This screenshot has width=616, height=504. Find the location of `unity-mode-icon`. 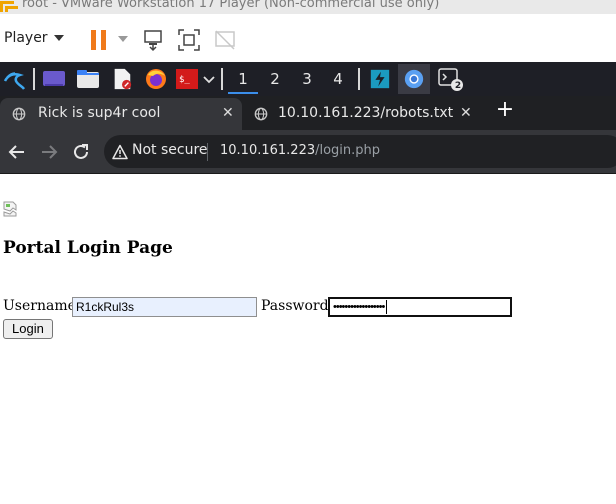

unity-mode-icon is located at coordinates (225, 40).